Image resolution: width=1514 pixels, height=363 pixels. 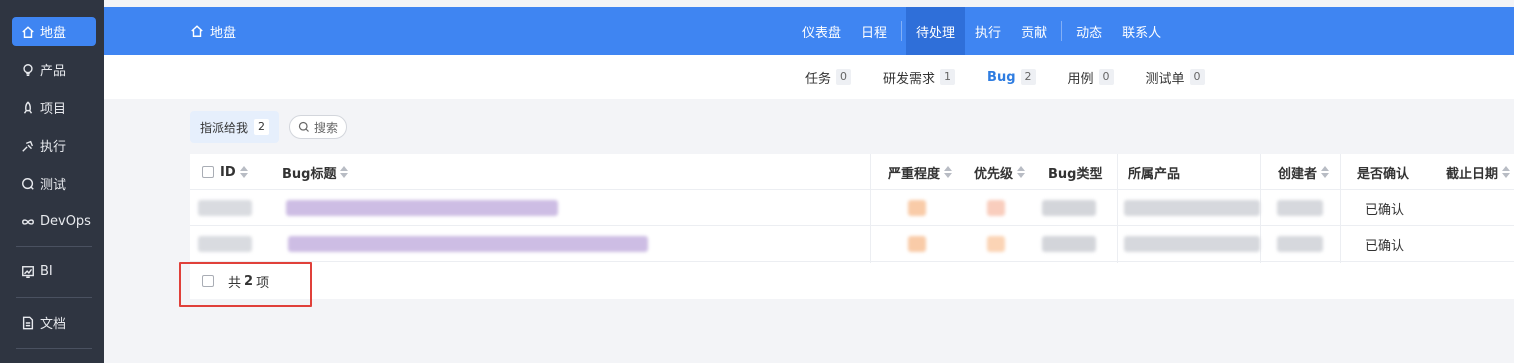 What do you see at coordinates (909, 79) in the screenshot?
I see `tab-label: 研发需求` at bounding box center [909, 79].